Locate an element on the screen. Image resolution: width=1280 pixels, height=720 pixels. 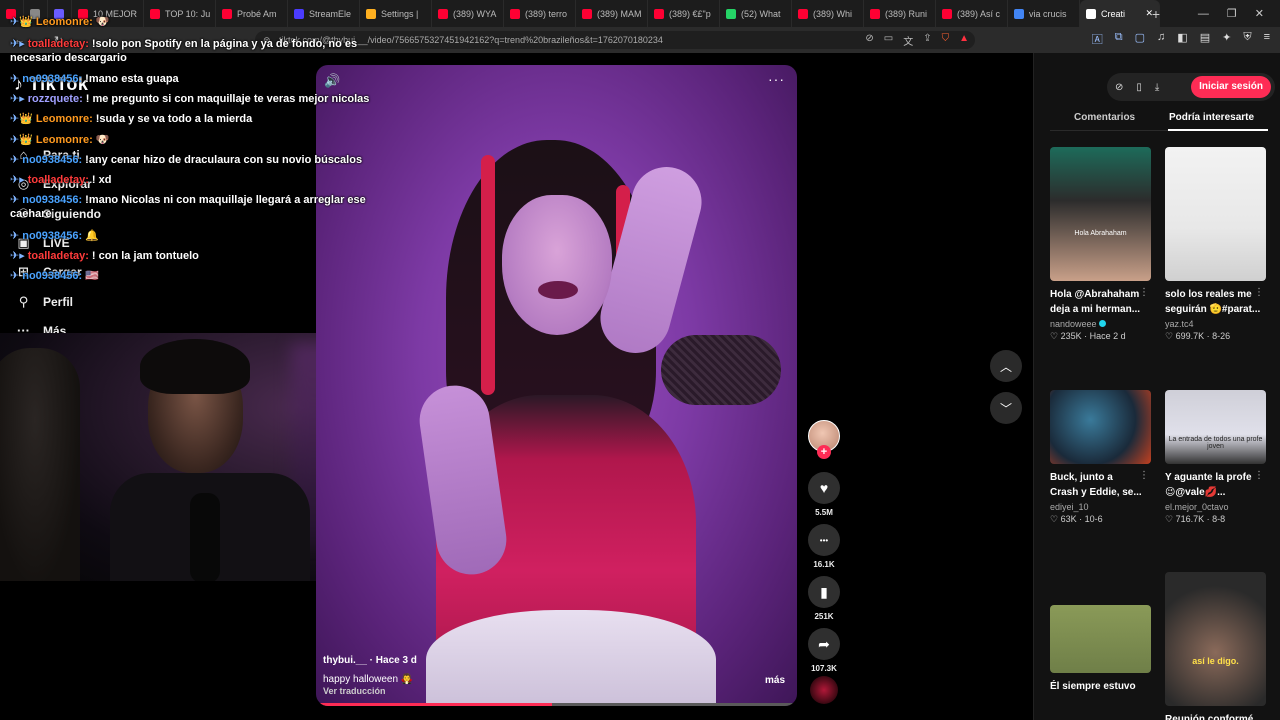
card-title: Hola @Abrahaham is located at coordinates (1100, 294).